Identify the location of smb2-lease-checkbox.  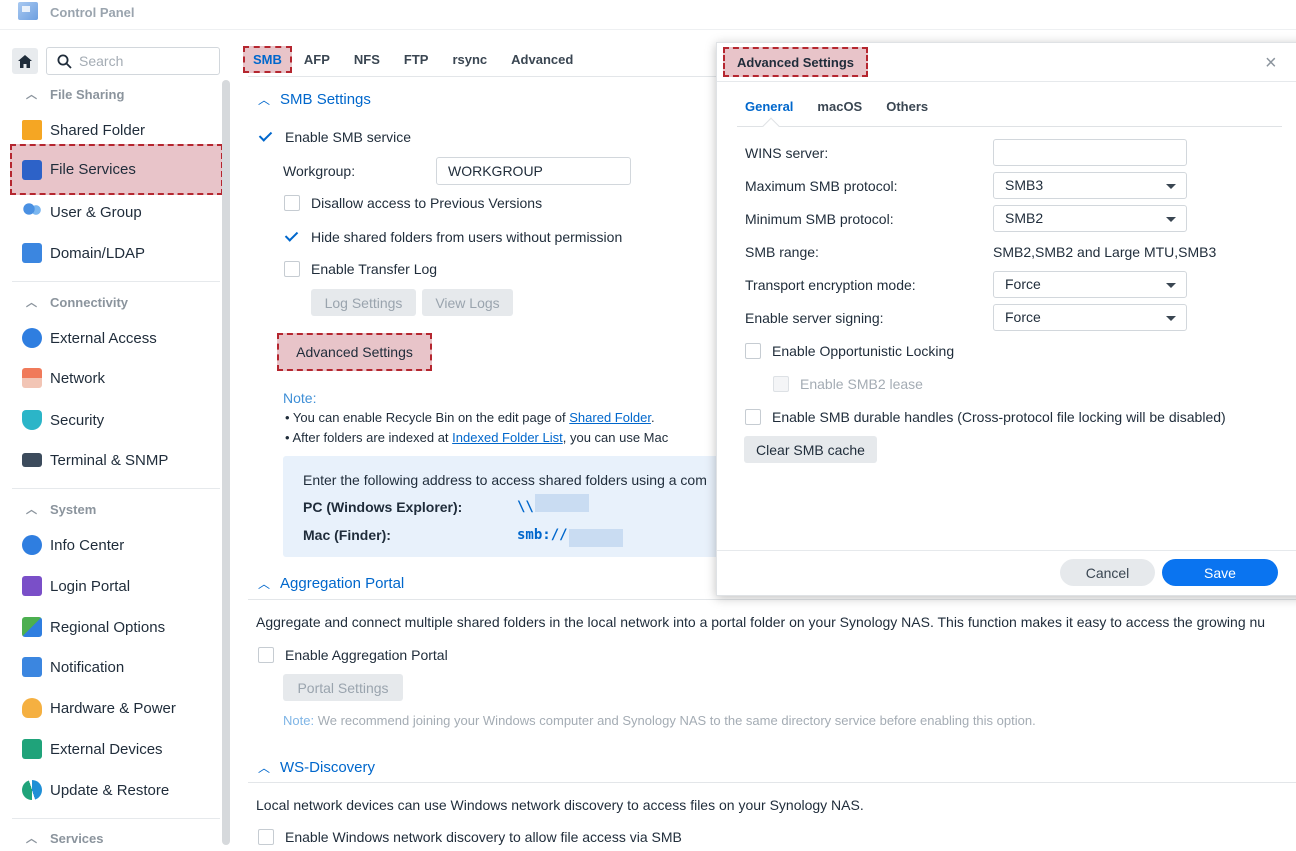
(781, 384).